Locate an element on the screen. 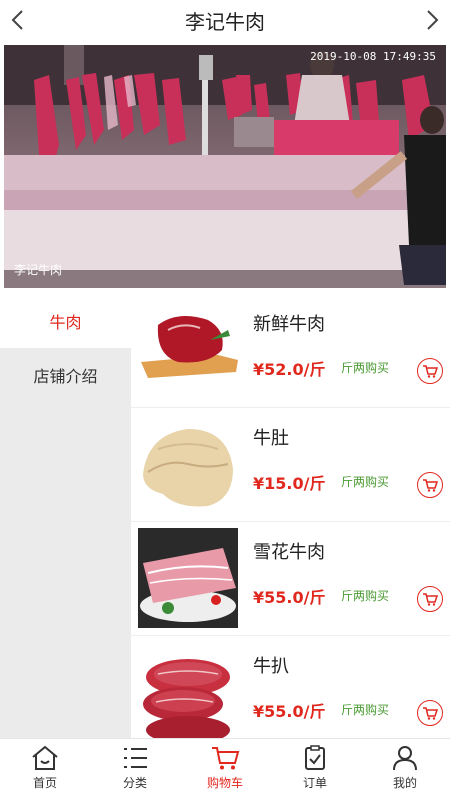  forward-button is located at coordinates (433, 20).